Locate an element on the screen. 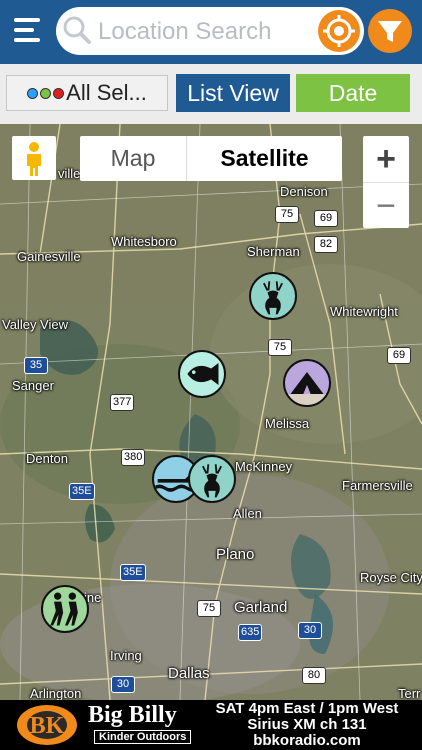 The width and height of the screenshot is (422, 750). filter-icon is located at coordinates (390, 31).